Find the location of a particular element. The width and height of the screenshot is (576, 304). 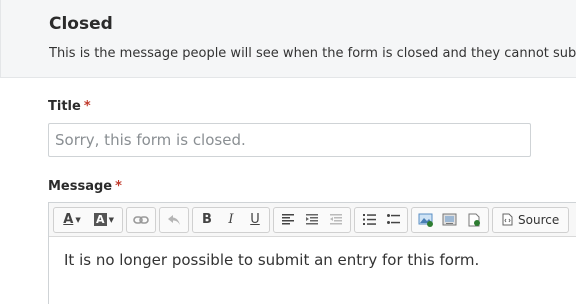

align-group is located at coordinates (312, 219).